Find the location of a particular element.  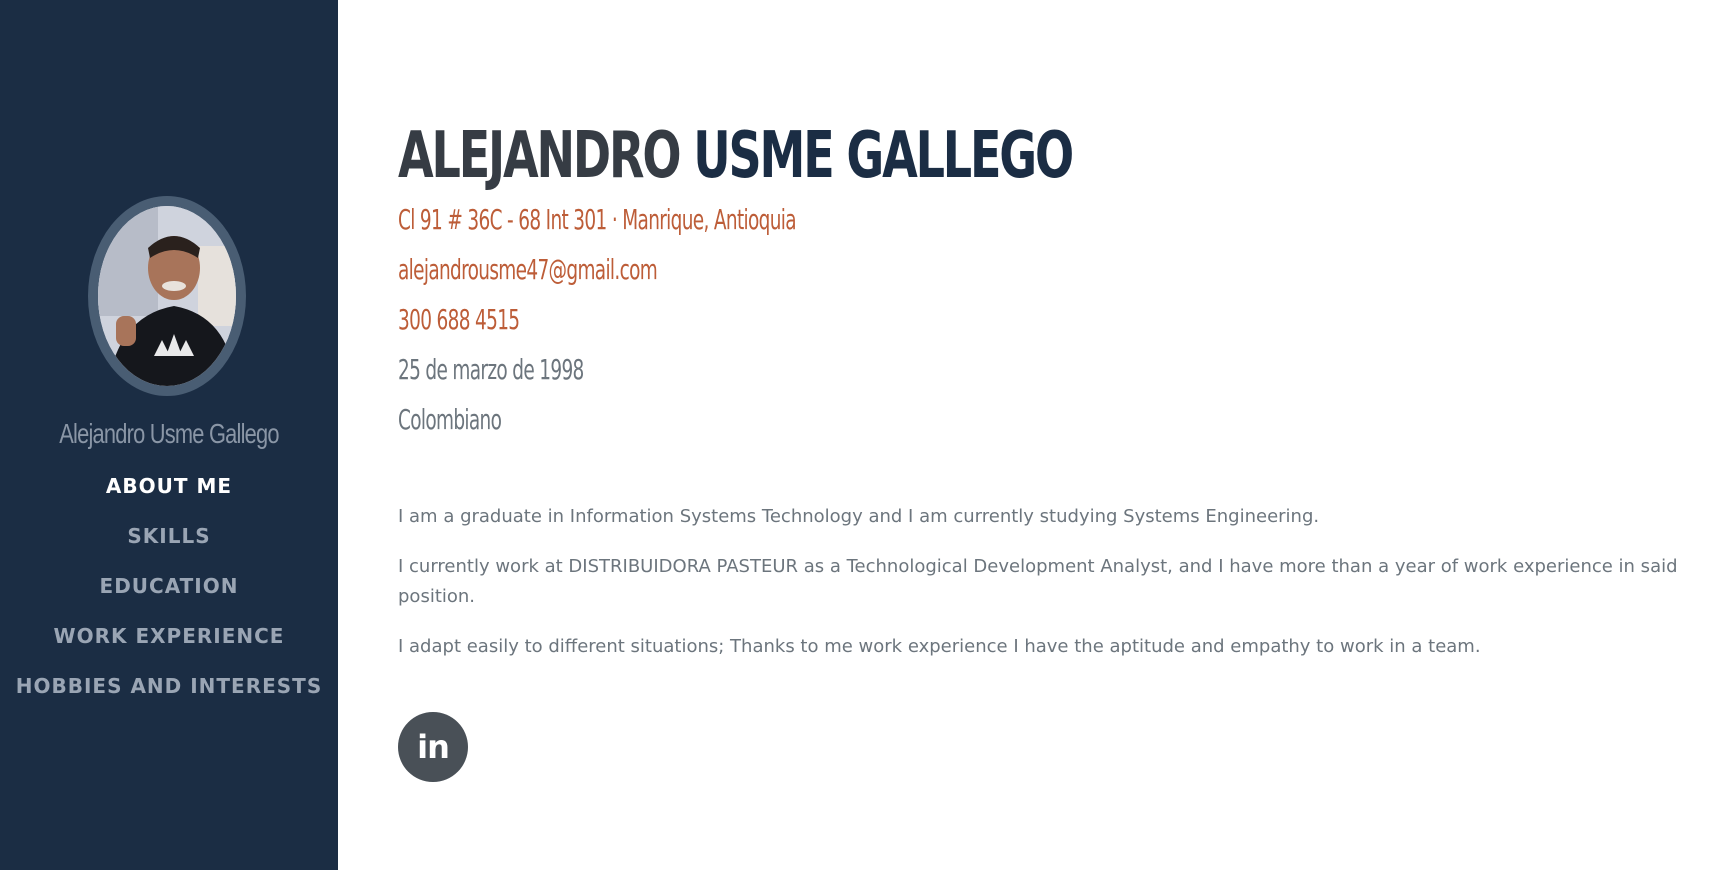

nav-item-education: EDUCATION is located at coordinates (169, 595).